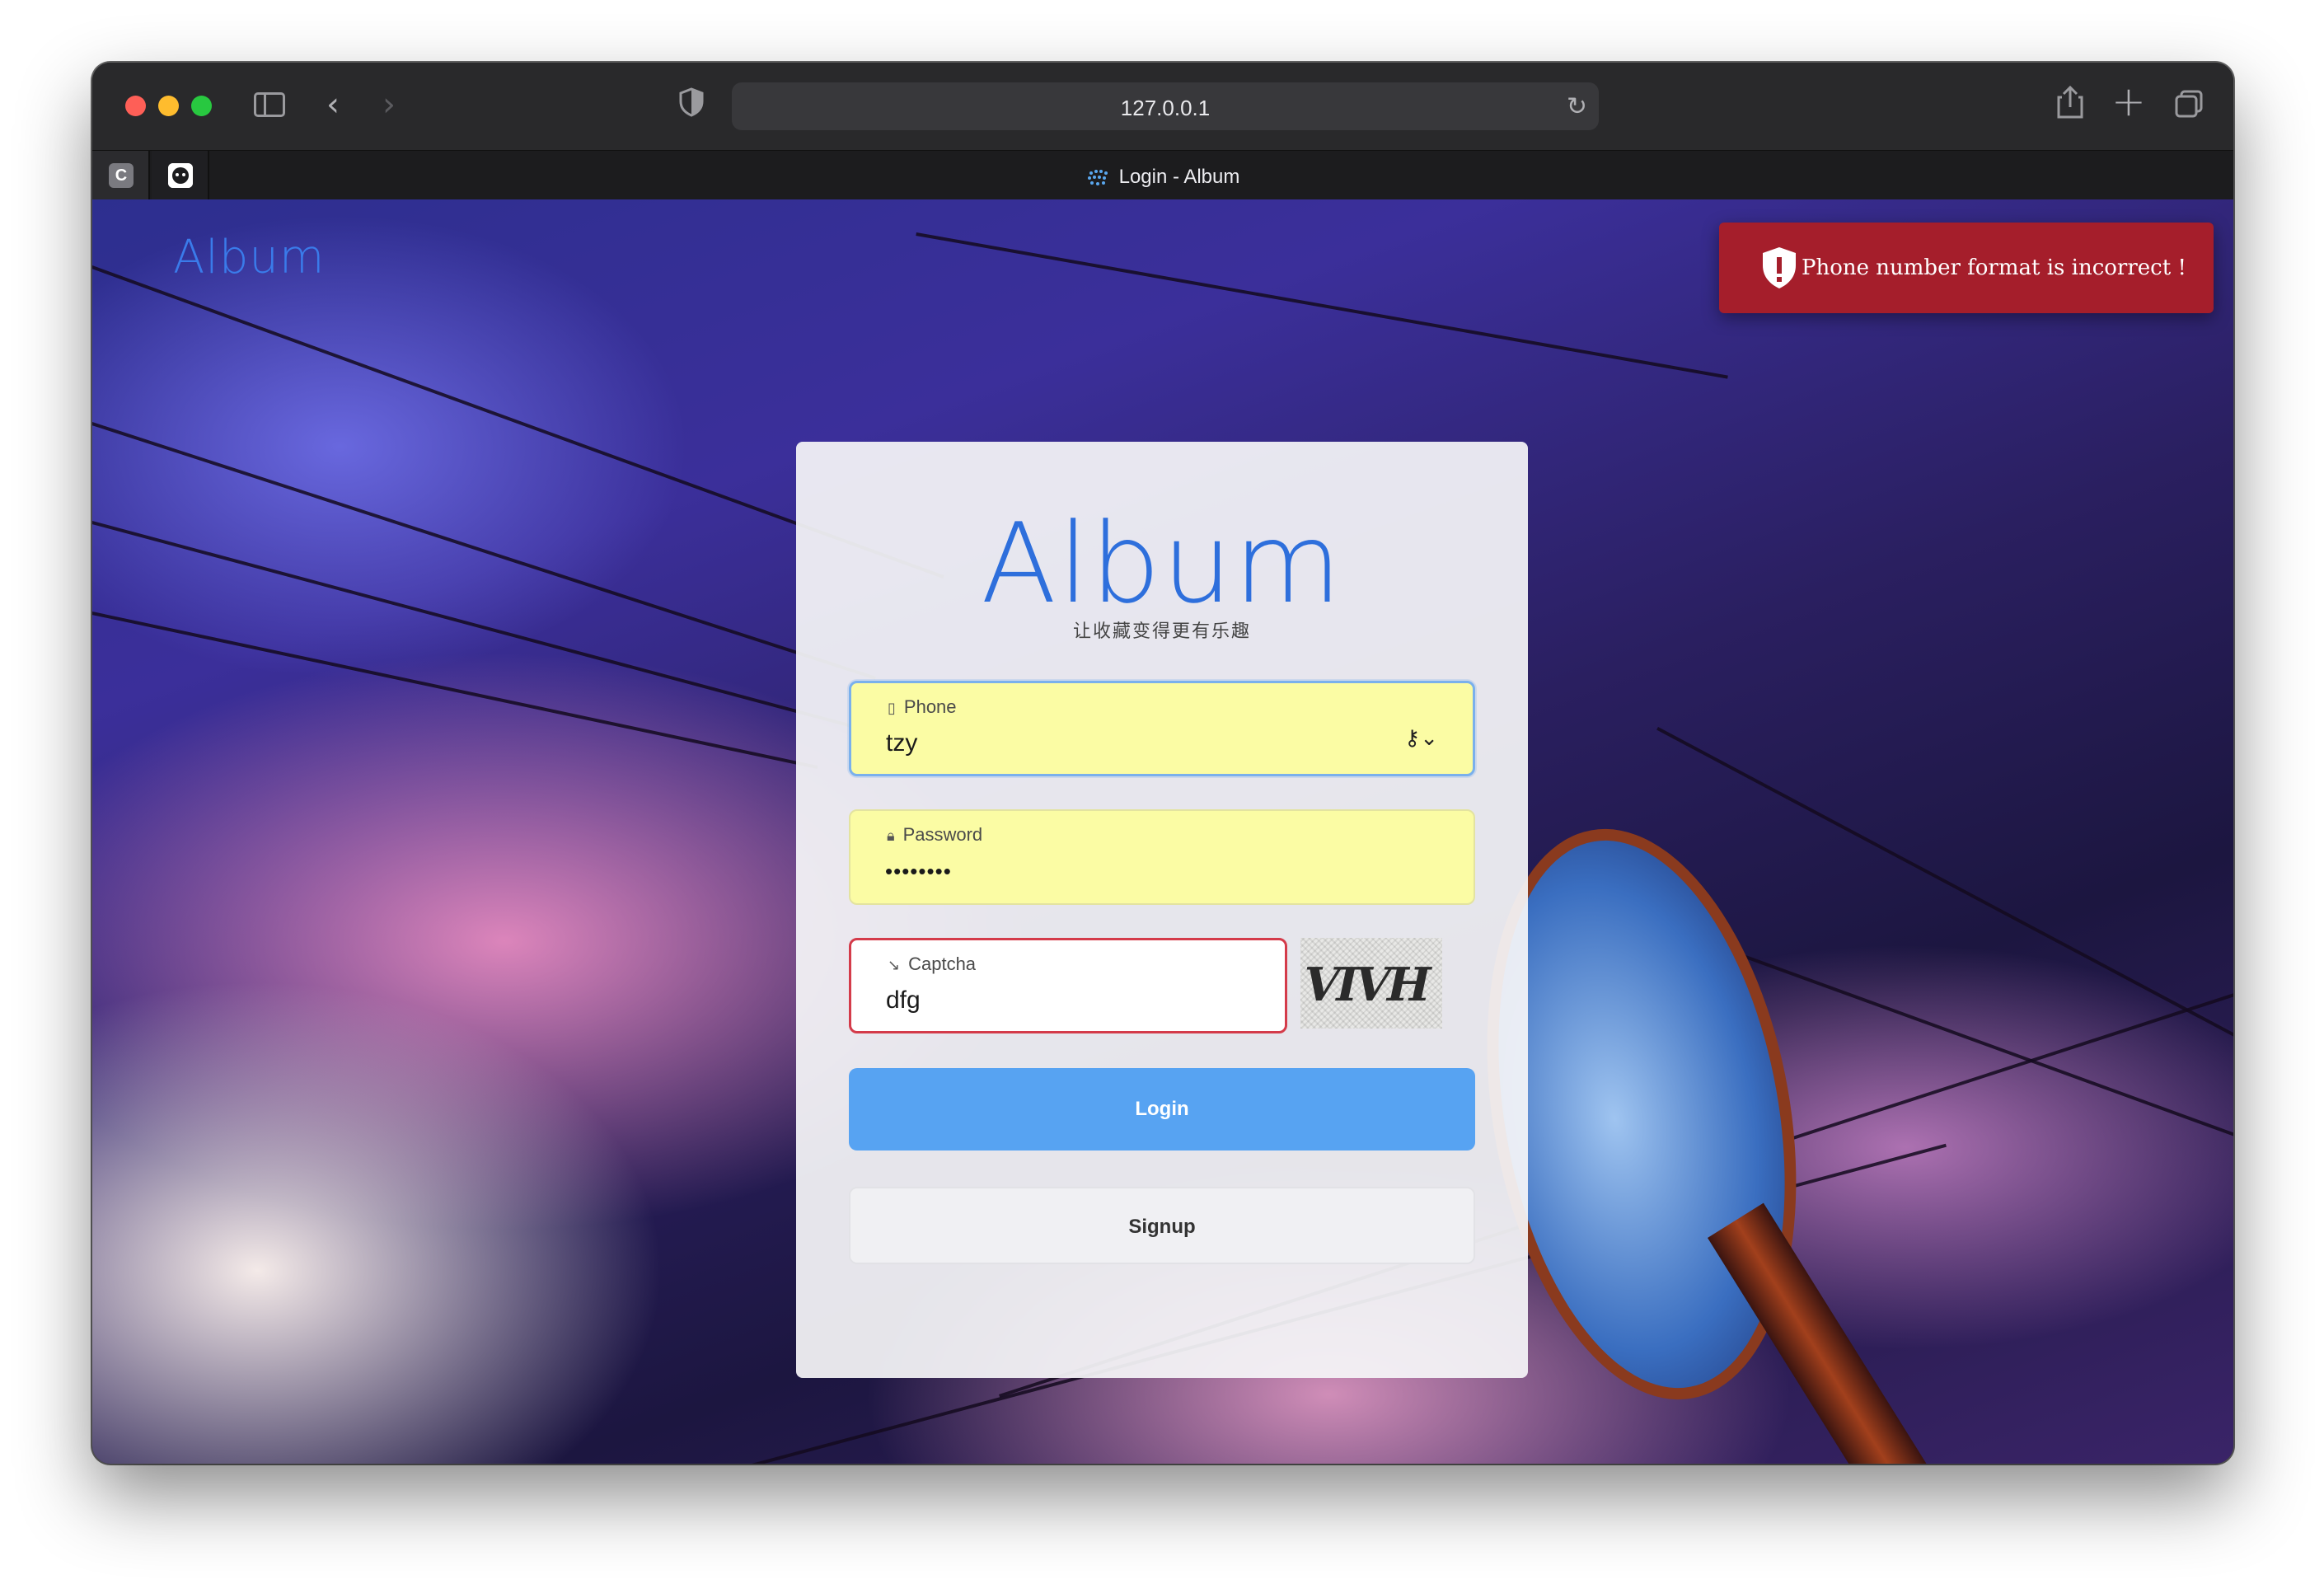 This screenshot has width=2324, height=1584. Describe the element at coordinates (933, 964) in the screenshot. I see `captcha-label: ↘ Captcha` at that location.